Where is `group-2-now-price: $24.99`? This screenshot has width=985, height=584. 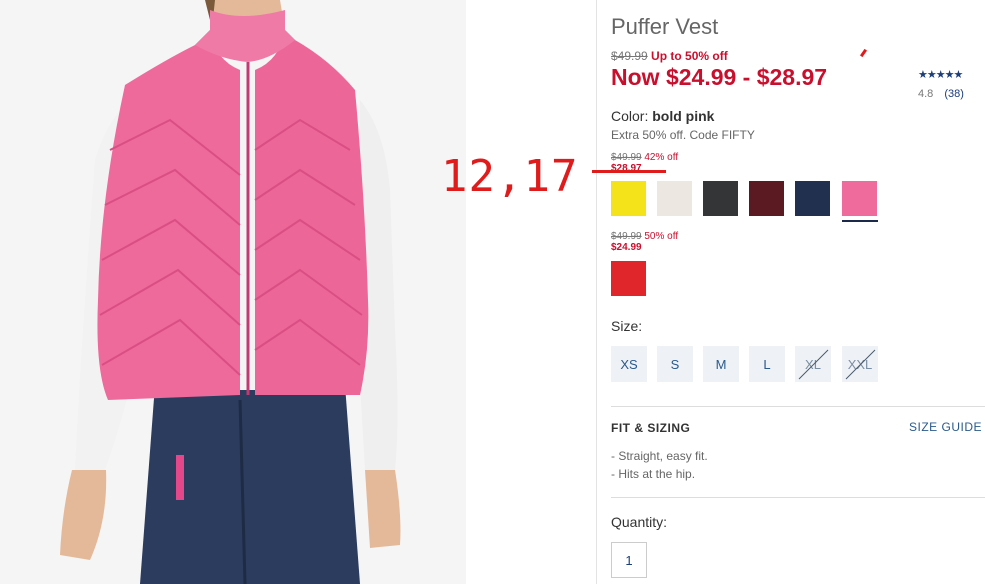 group-2-now-price: $24.99 is located at coordinates (626, 247).